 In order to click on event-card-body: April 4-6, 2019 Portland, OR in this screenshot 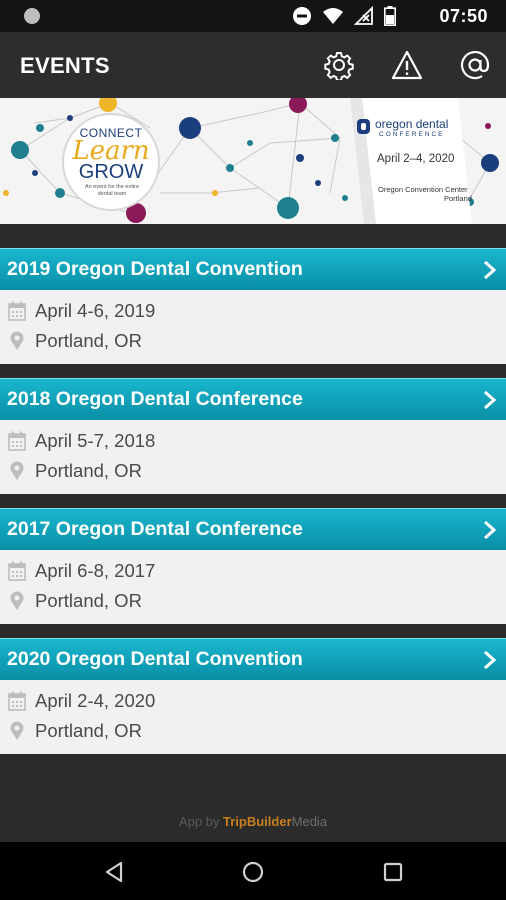, I will do `click(253, 327)`.